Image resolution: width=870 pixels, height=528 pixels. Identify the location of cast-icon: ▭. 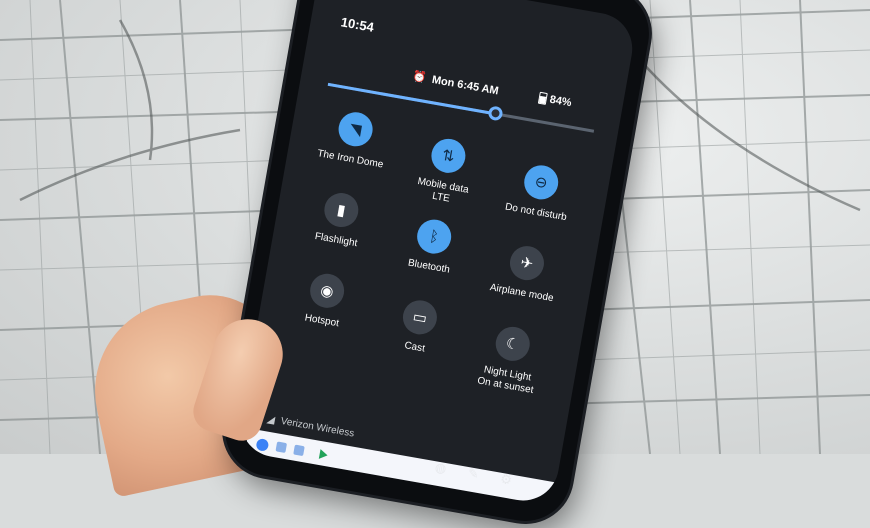
(420, 317).